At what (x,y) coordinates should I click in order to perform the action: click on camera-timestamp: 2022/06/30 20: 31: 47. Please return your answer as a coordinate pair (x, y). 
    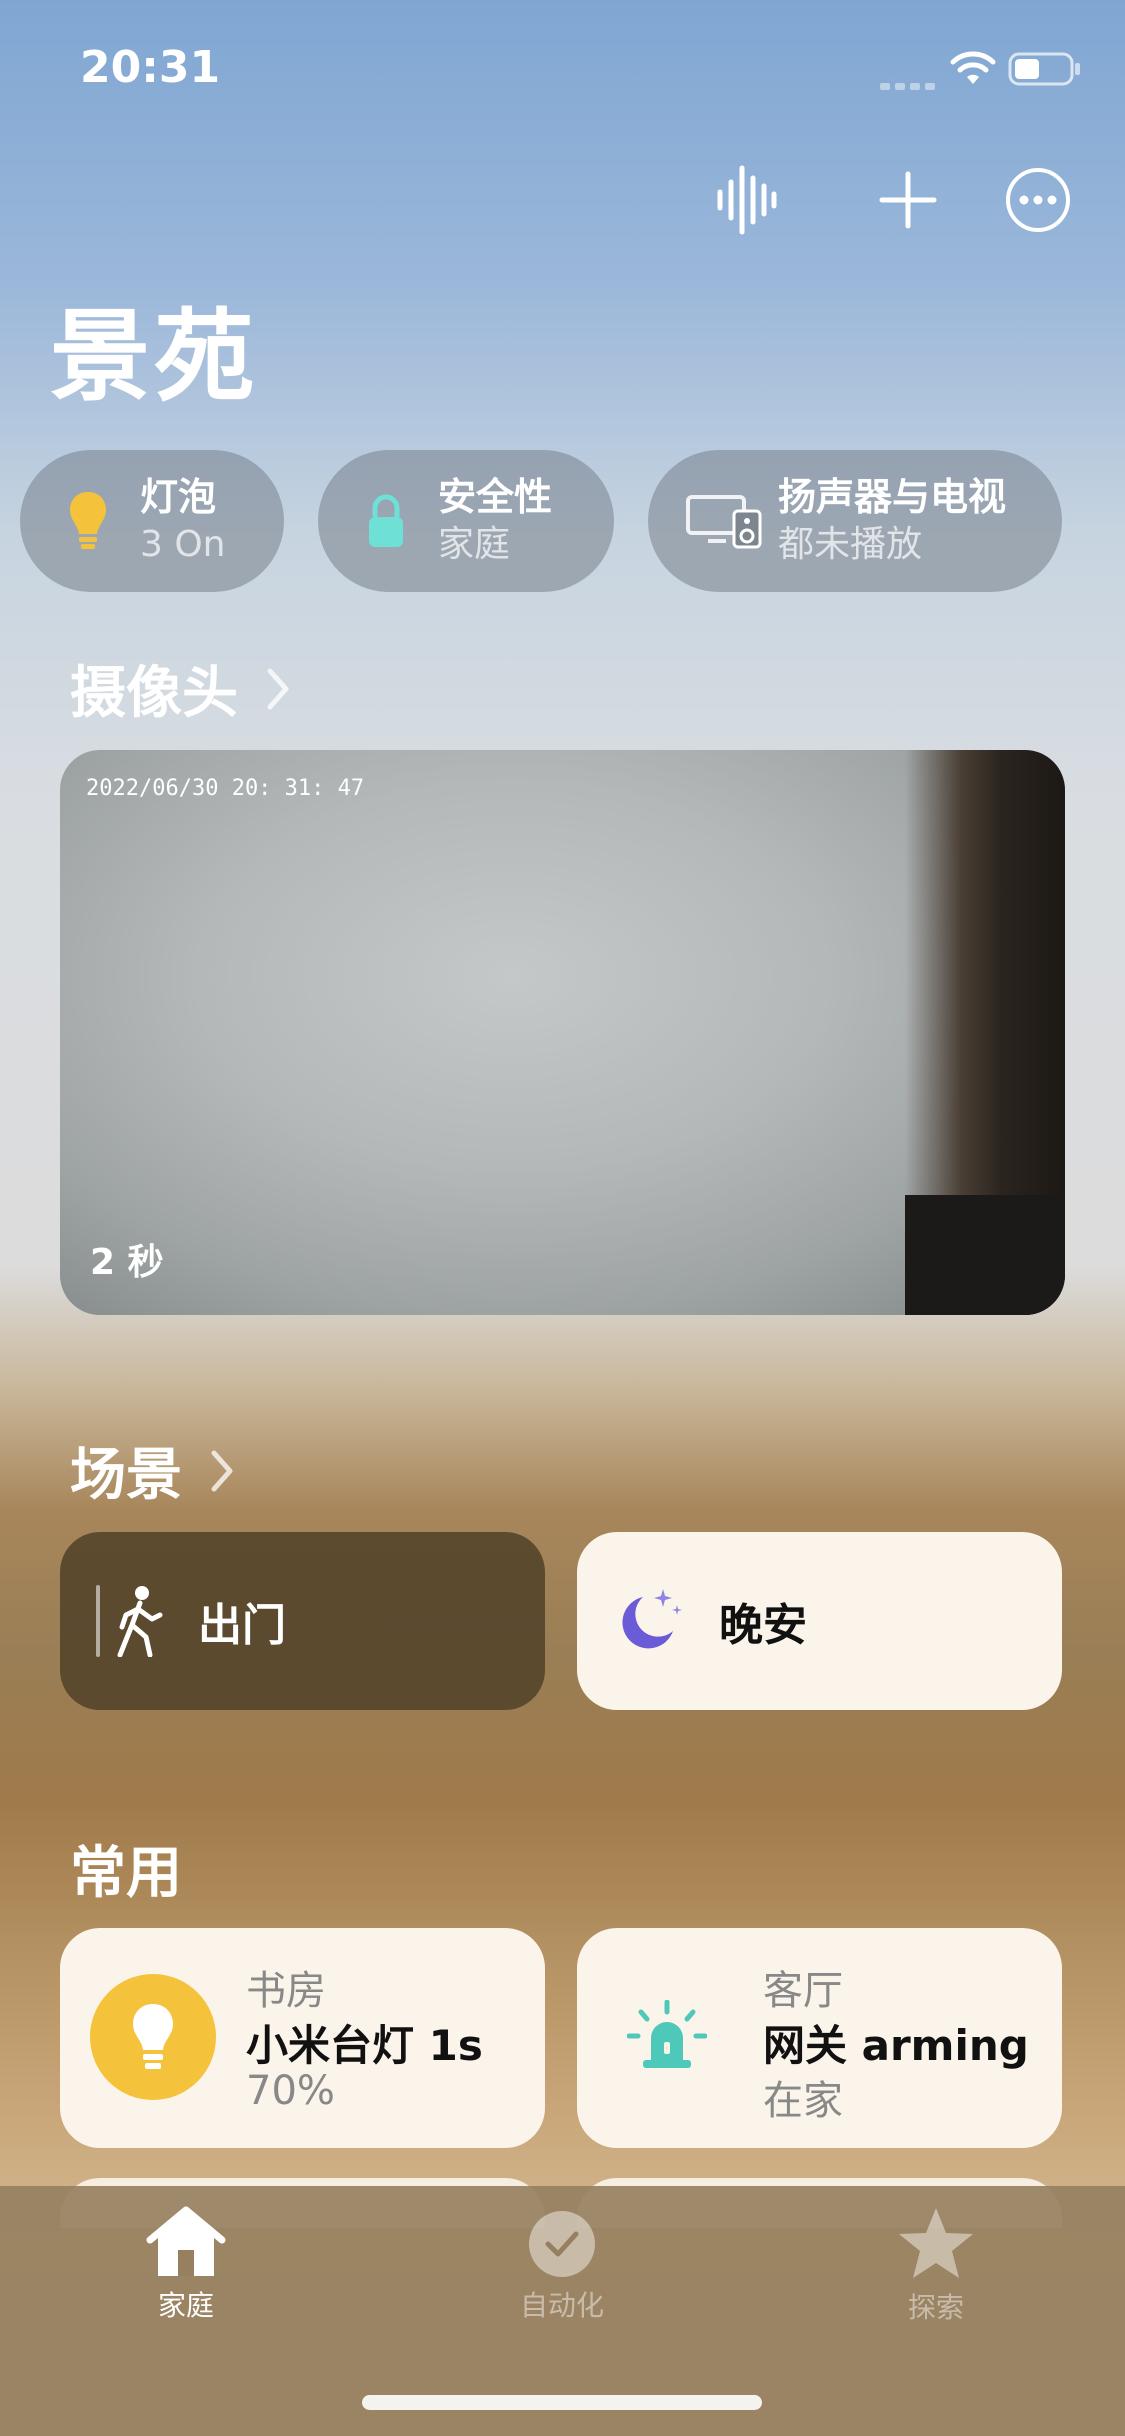
    Looking at the image, I should click on (225, 788).